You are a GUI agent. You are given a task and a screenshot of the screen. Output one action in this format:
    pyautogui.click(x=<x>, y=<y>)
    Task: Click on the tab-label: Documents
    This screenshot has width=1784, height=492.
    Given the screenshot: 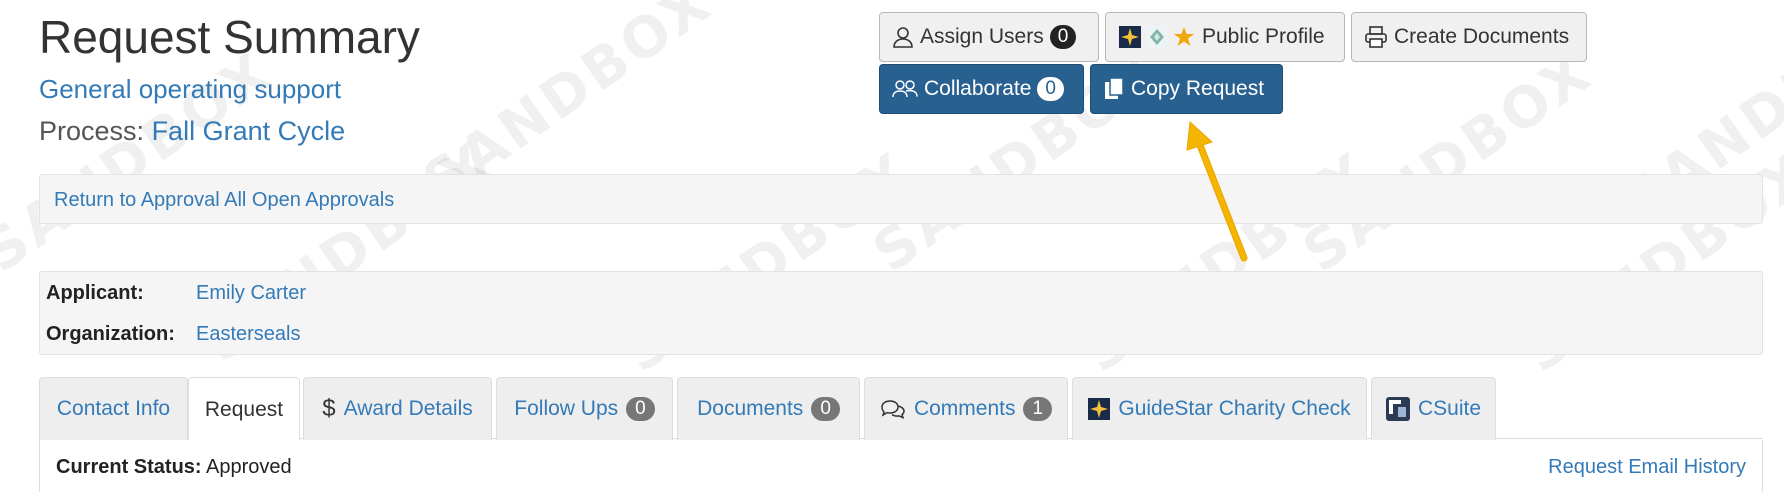 What is the action you would take?
    pyautogui.click(x=750, y=408)
    